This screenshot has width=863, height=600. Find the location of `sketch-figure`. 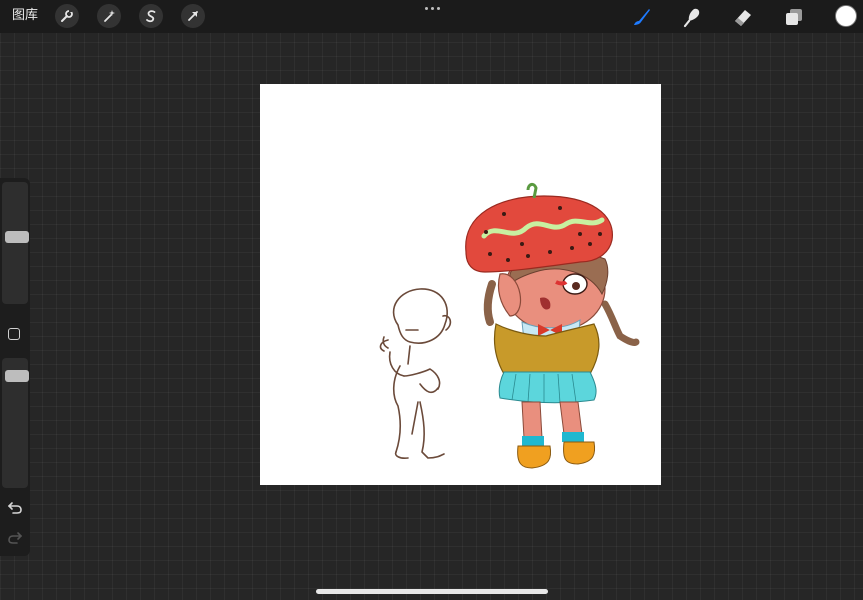

sketch-figure is located at coordinates (415, 373).